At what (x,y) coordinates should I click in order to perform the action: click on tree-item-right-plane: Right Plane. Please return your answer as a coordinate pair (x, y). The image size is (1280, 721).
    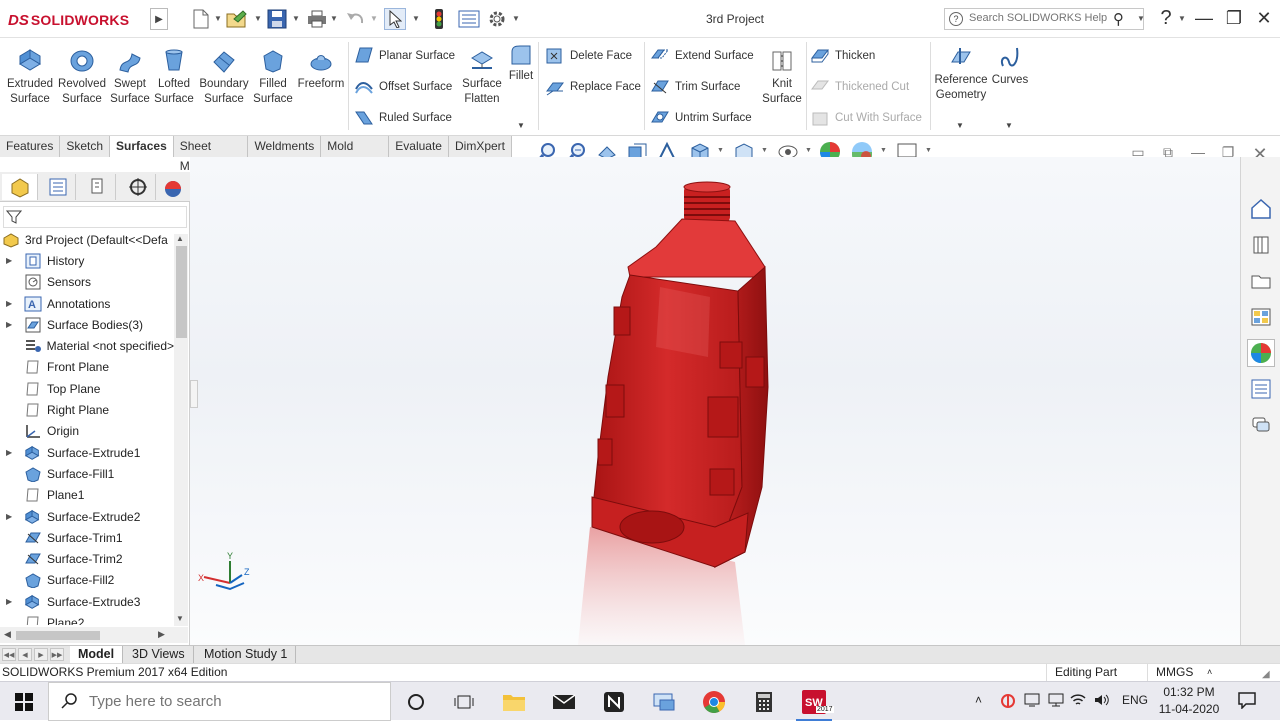
    Looking at the image, I should click on (87, 409).